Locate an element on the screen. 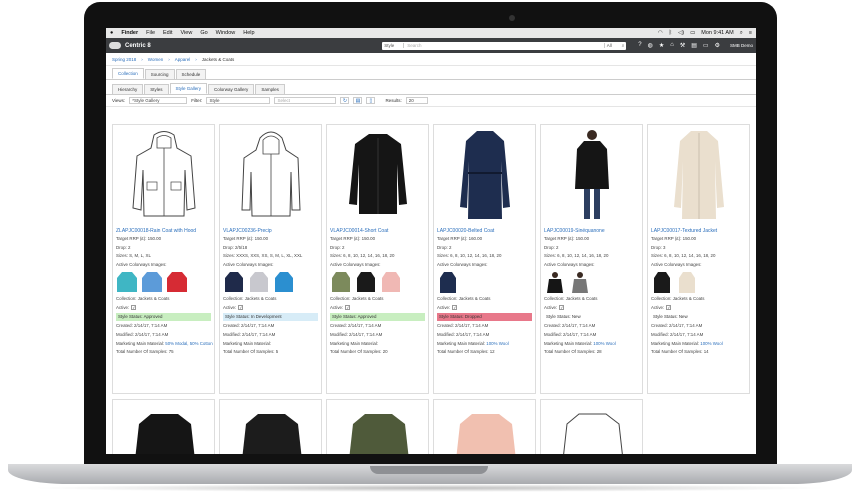  style-title: LAPJC00017-Textured Jacket is located at coordinates (698, 230).